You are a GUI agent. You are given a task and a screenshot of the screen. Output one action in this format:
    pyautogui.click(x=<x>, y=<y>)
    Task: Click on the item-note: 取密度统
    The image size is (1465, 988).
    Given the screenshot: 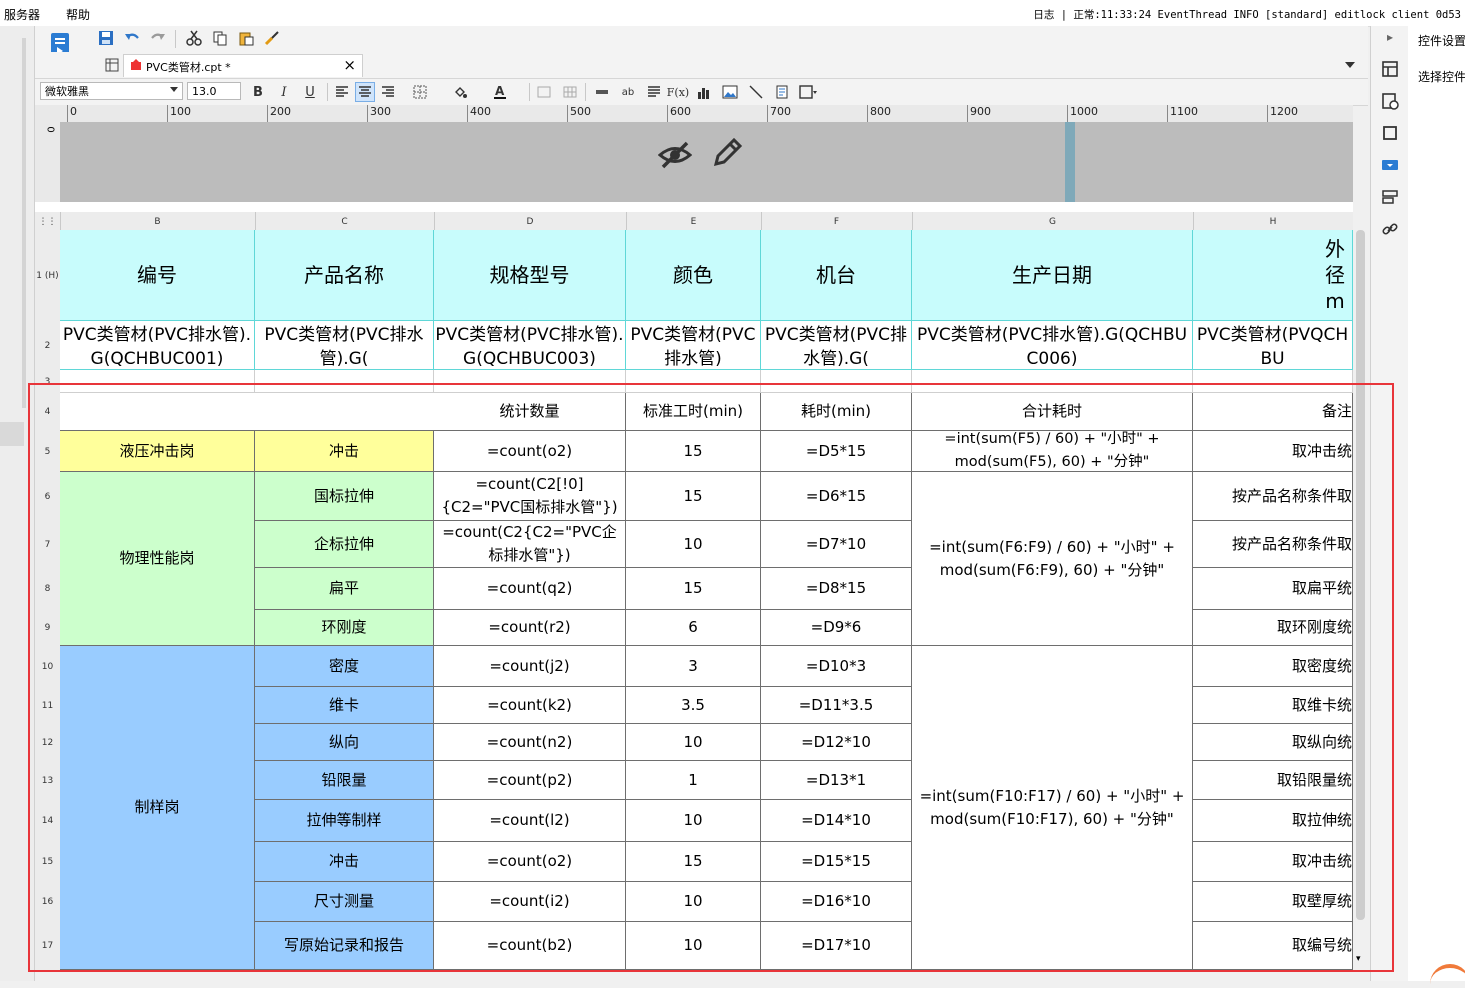 What is the action you would take?
    pyautogui.click(x=1273, y=666)
    